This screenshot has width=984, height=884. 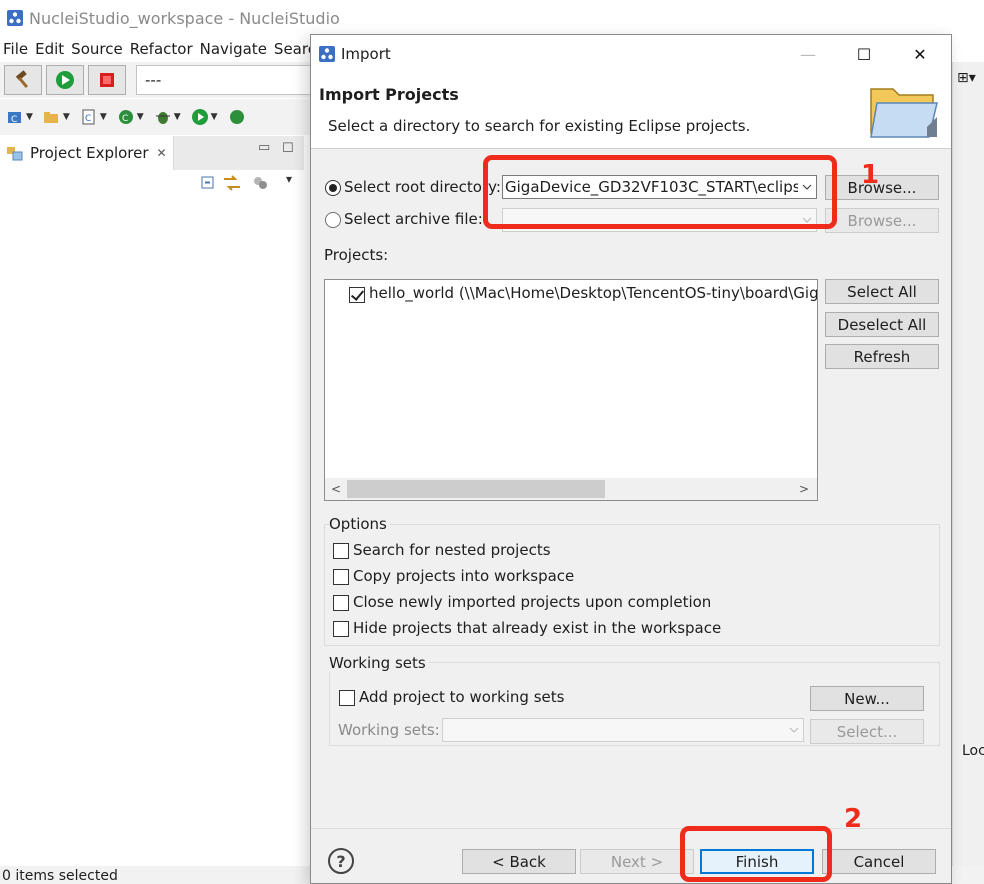 I want to click on projects-label: Projects:, so click(x=356, y=255).